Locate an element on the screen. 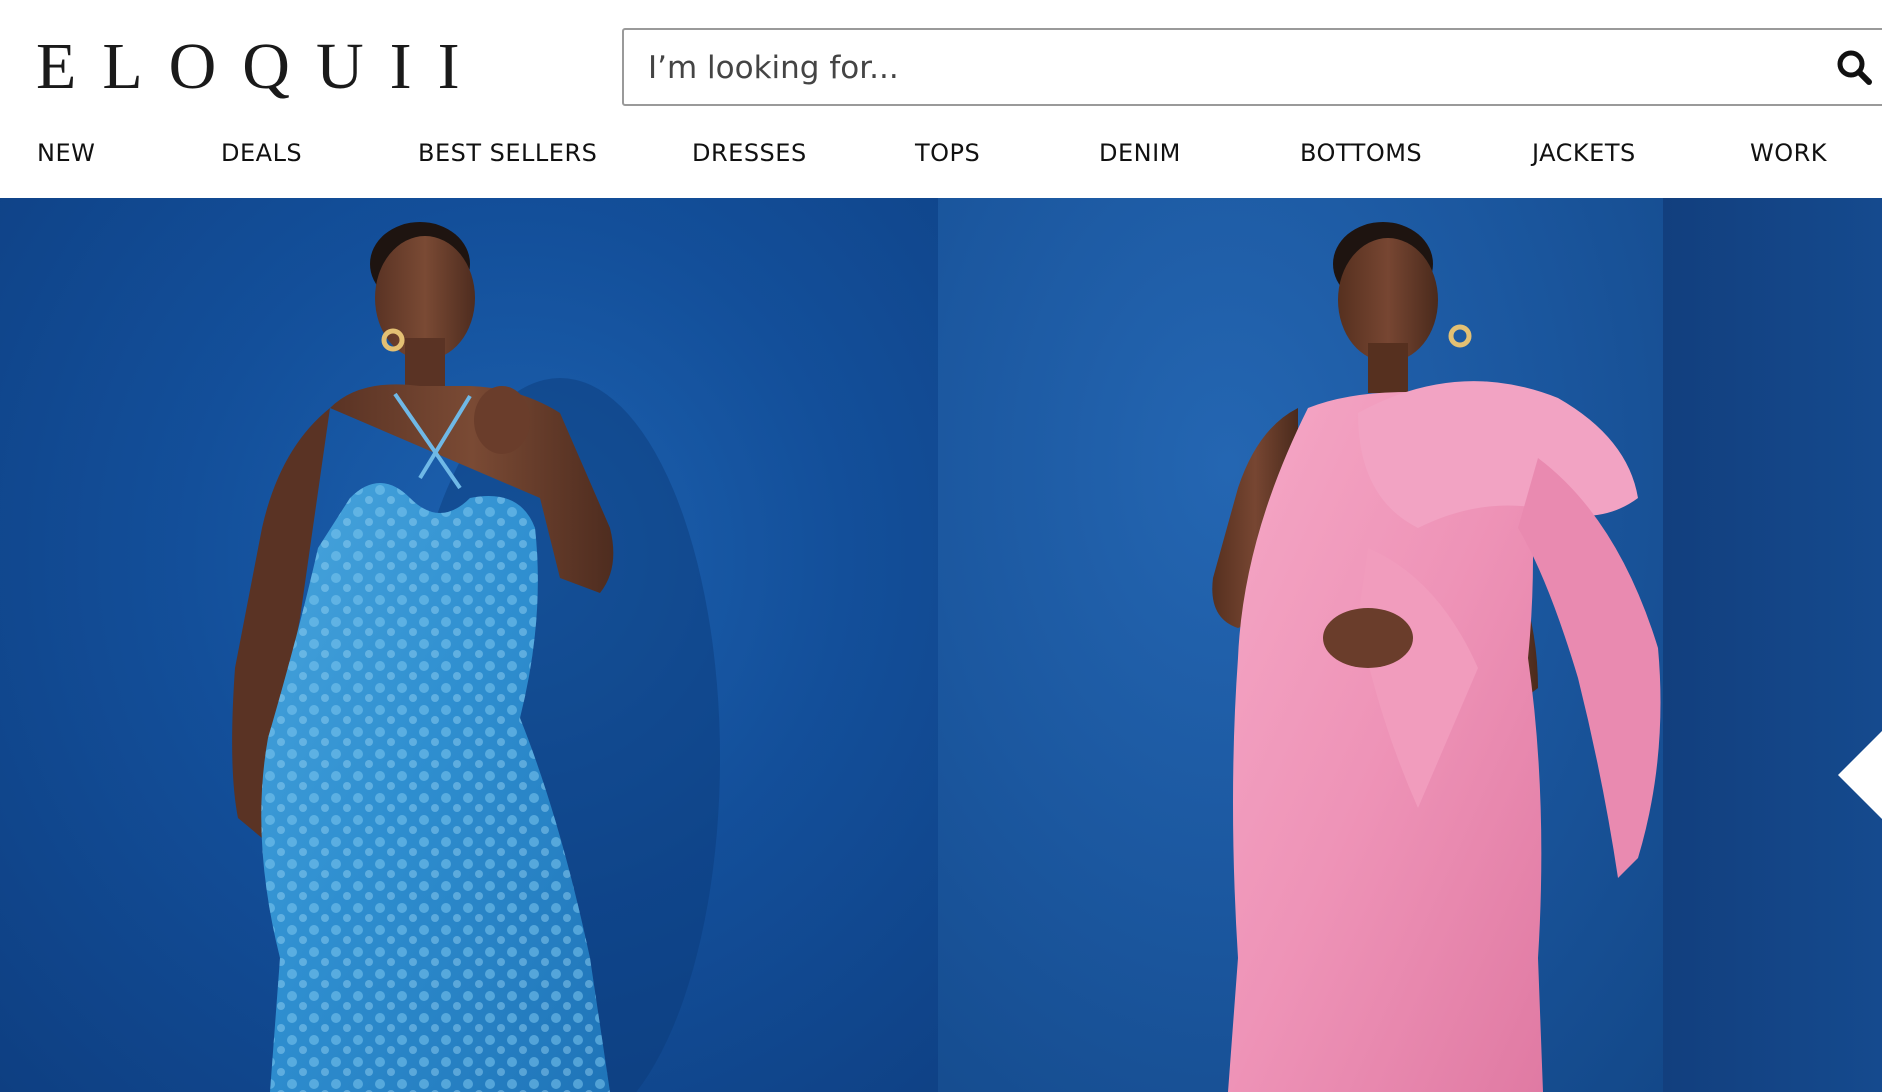  search-icon is located at coordinates (1854, 67).